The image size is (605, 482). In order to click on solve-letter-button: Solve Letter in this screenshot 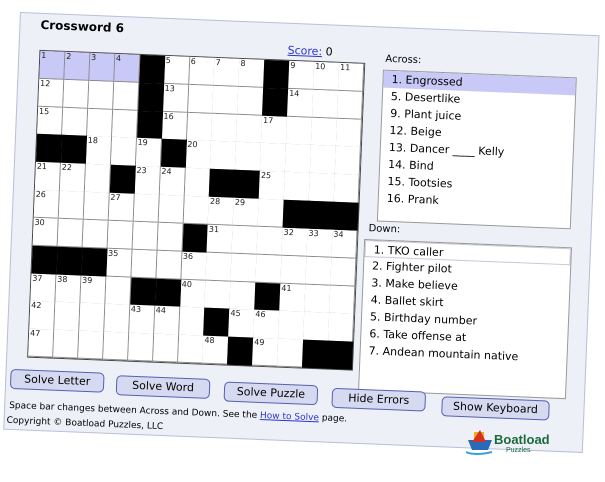, I will do `click(57, 380)`.